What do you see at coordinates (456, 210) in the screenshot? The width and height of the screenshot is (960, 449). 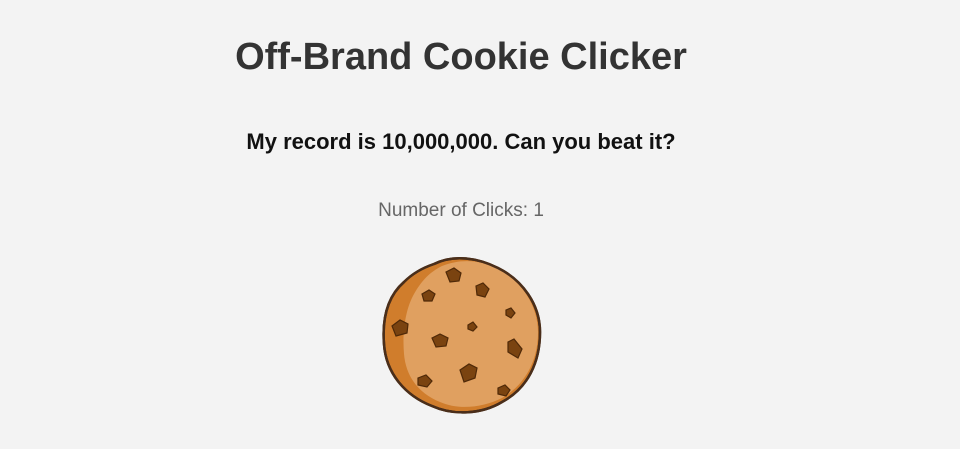 I see `click-counter-label: Number of Clicks:` at bounding box center [456, 210].